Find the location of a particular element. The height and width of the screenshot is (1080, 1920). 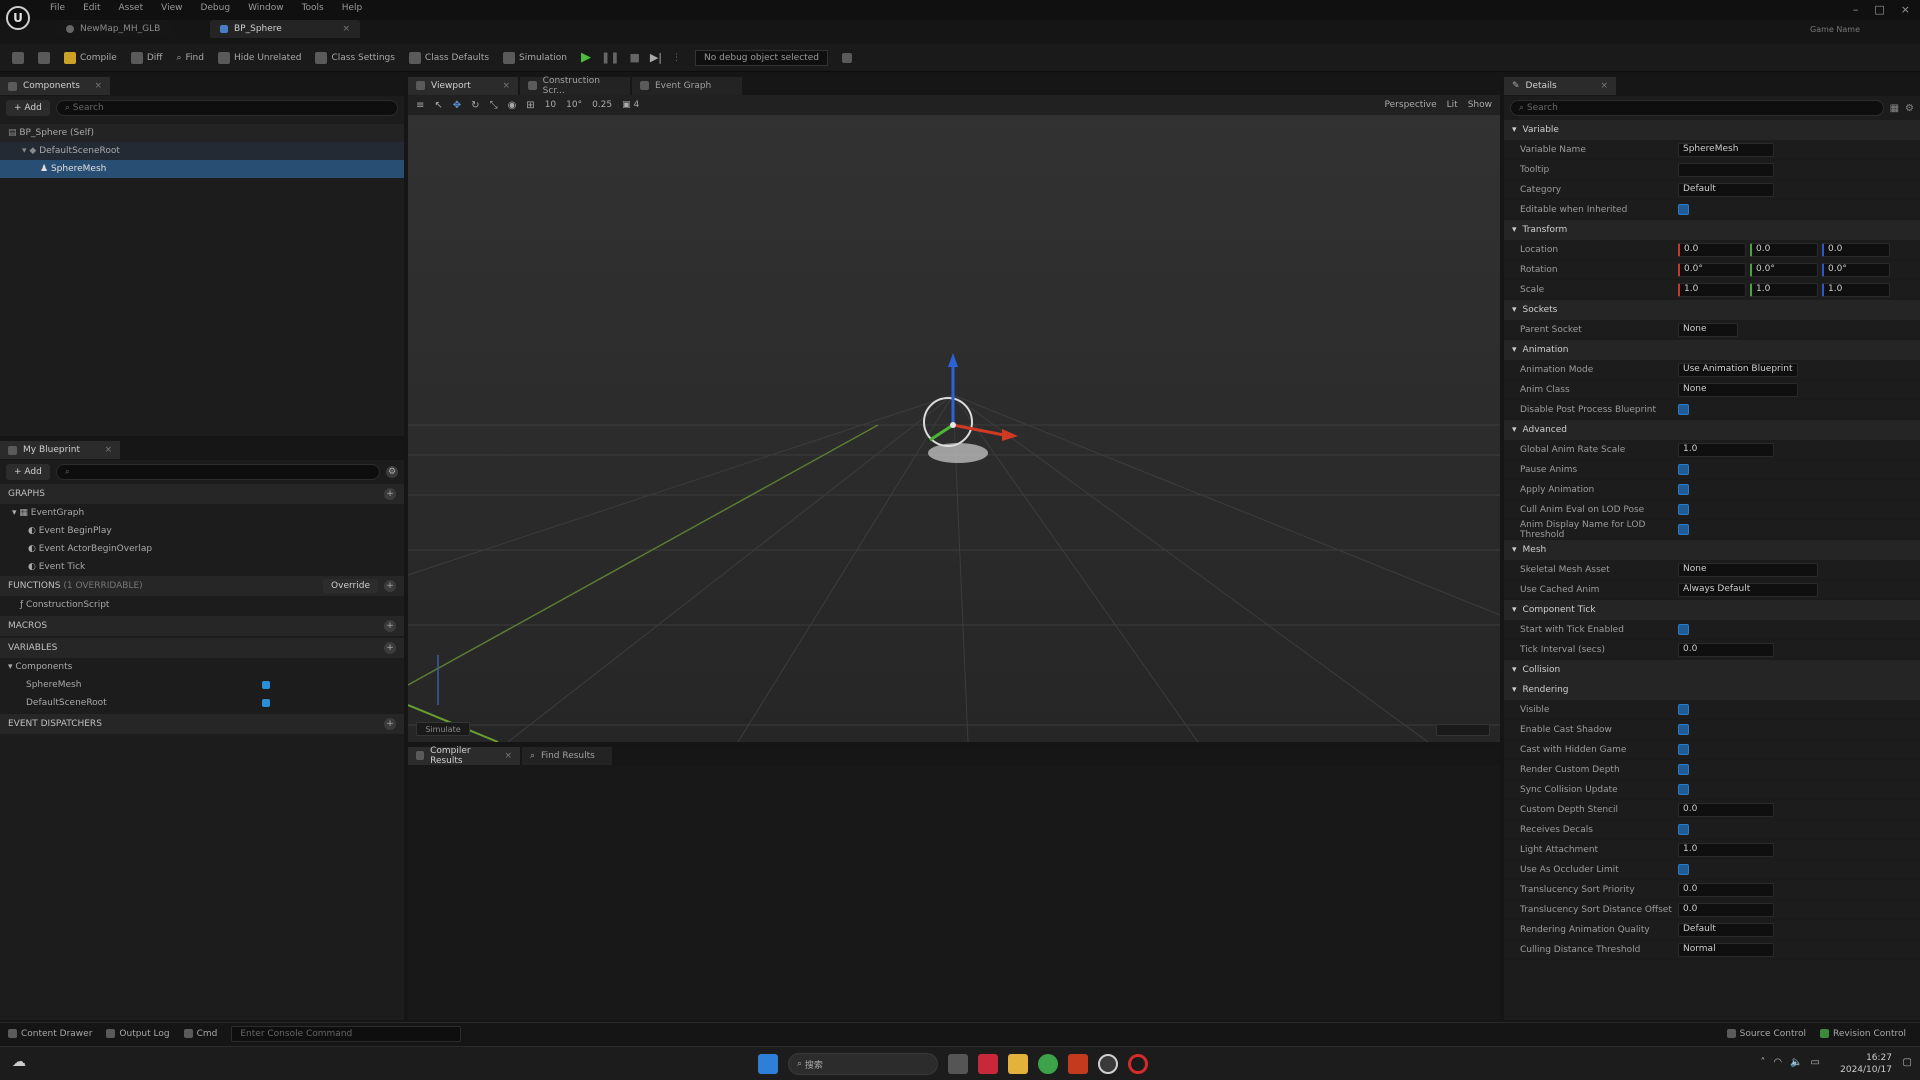

file-explorer-icon is located at coordinates (1018, 1064).